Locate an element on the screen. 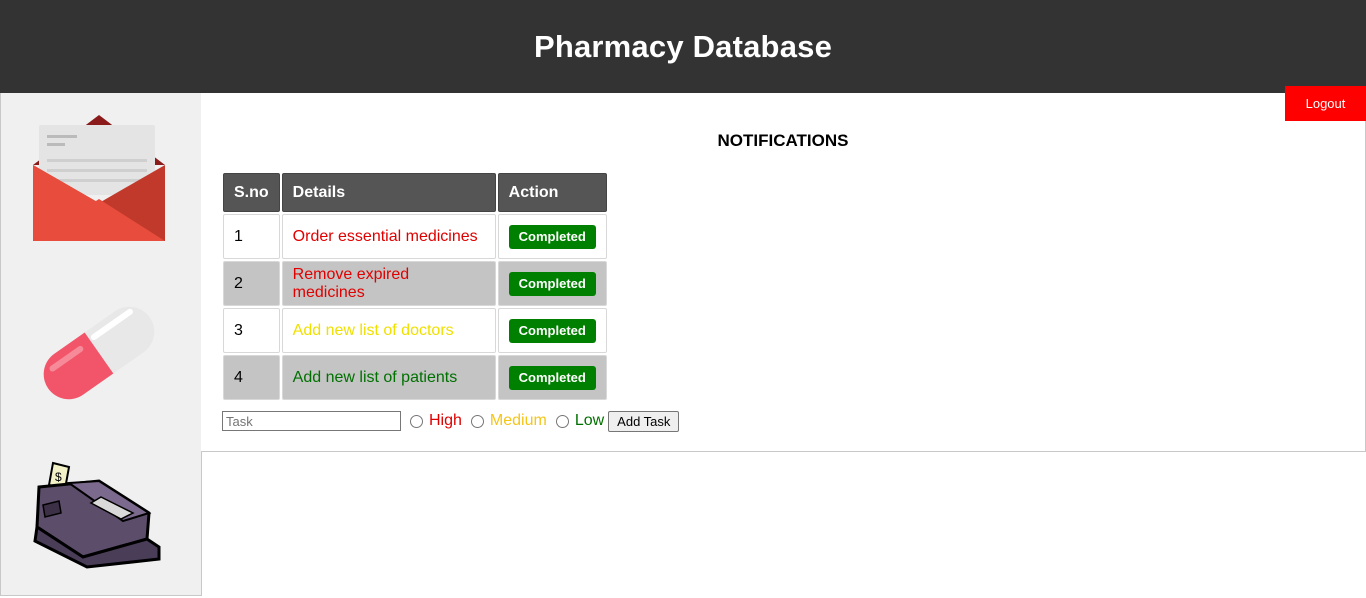 The image size is (1366, 598). logout-button: Logout is located at coordinates (1325, 103).